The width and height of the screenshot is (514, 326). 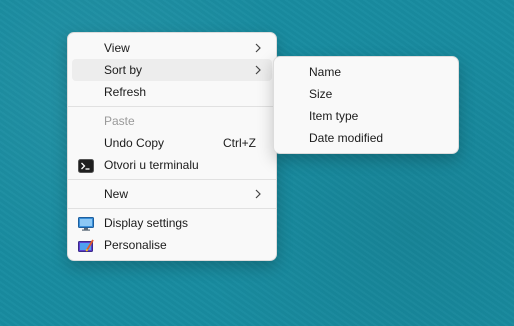 I want to click on menu-item-label: Undo Copy, so click(x=134, y=143).